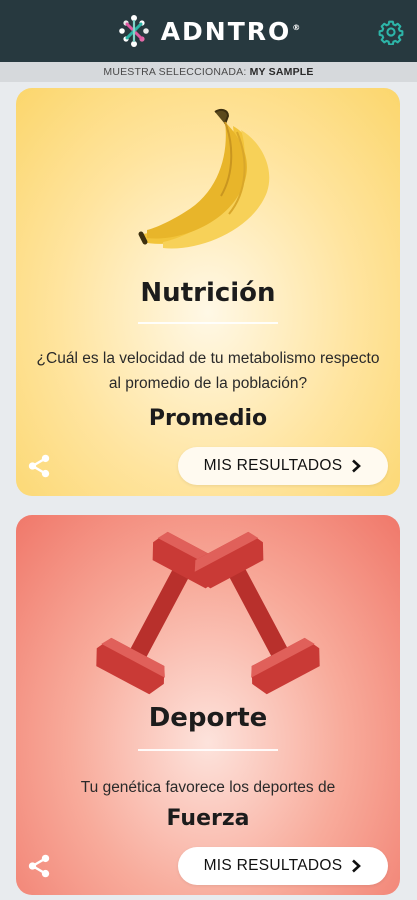 This screenshot has width=417, height=900. I want to click on app-header: ADNTRO®, so click(208, 31).